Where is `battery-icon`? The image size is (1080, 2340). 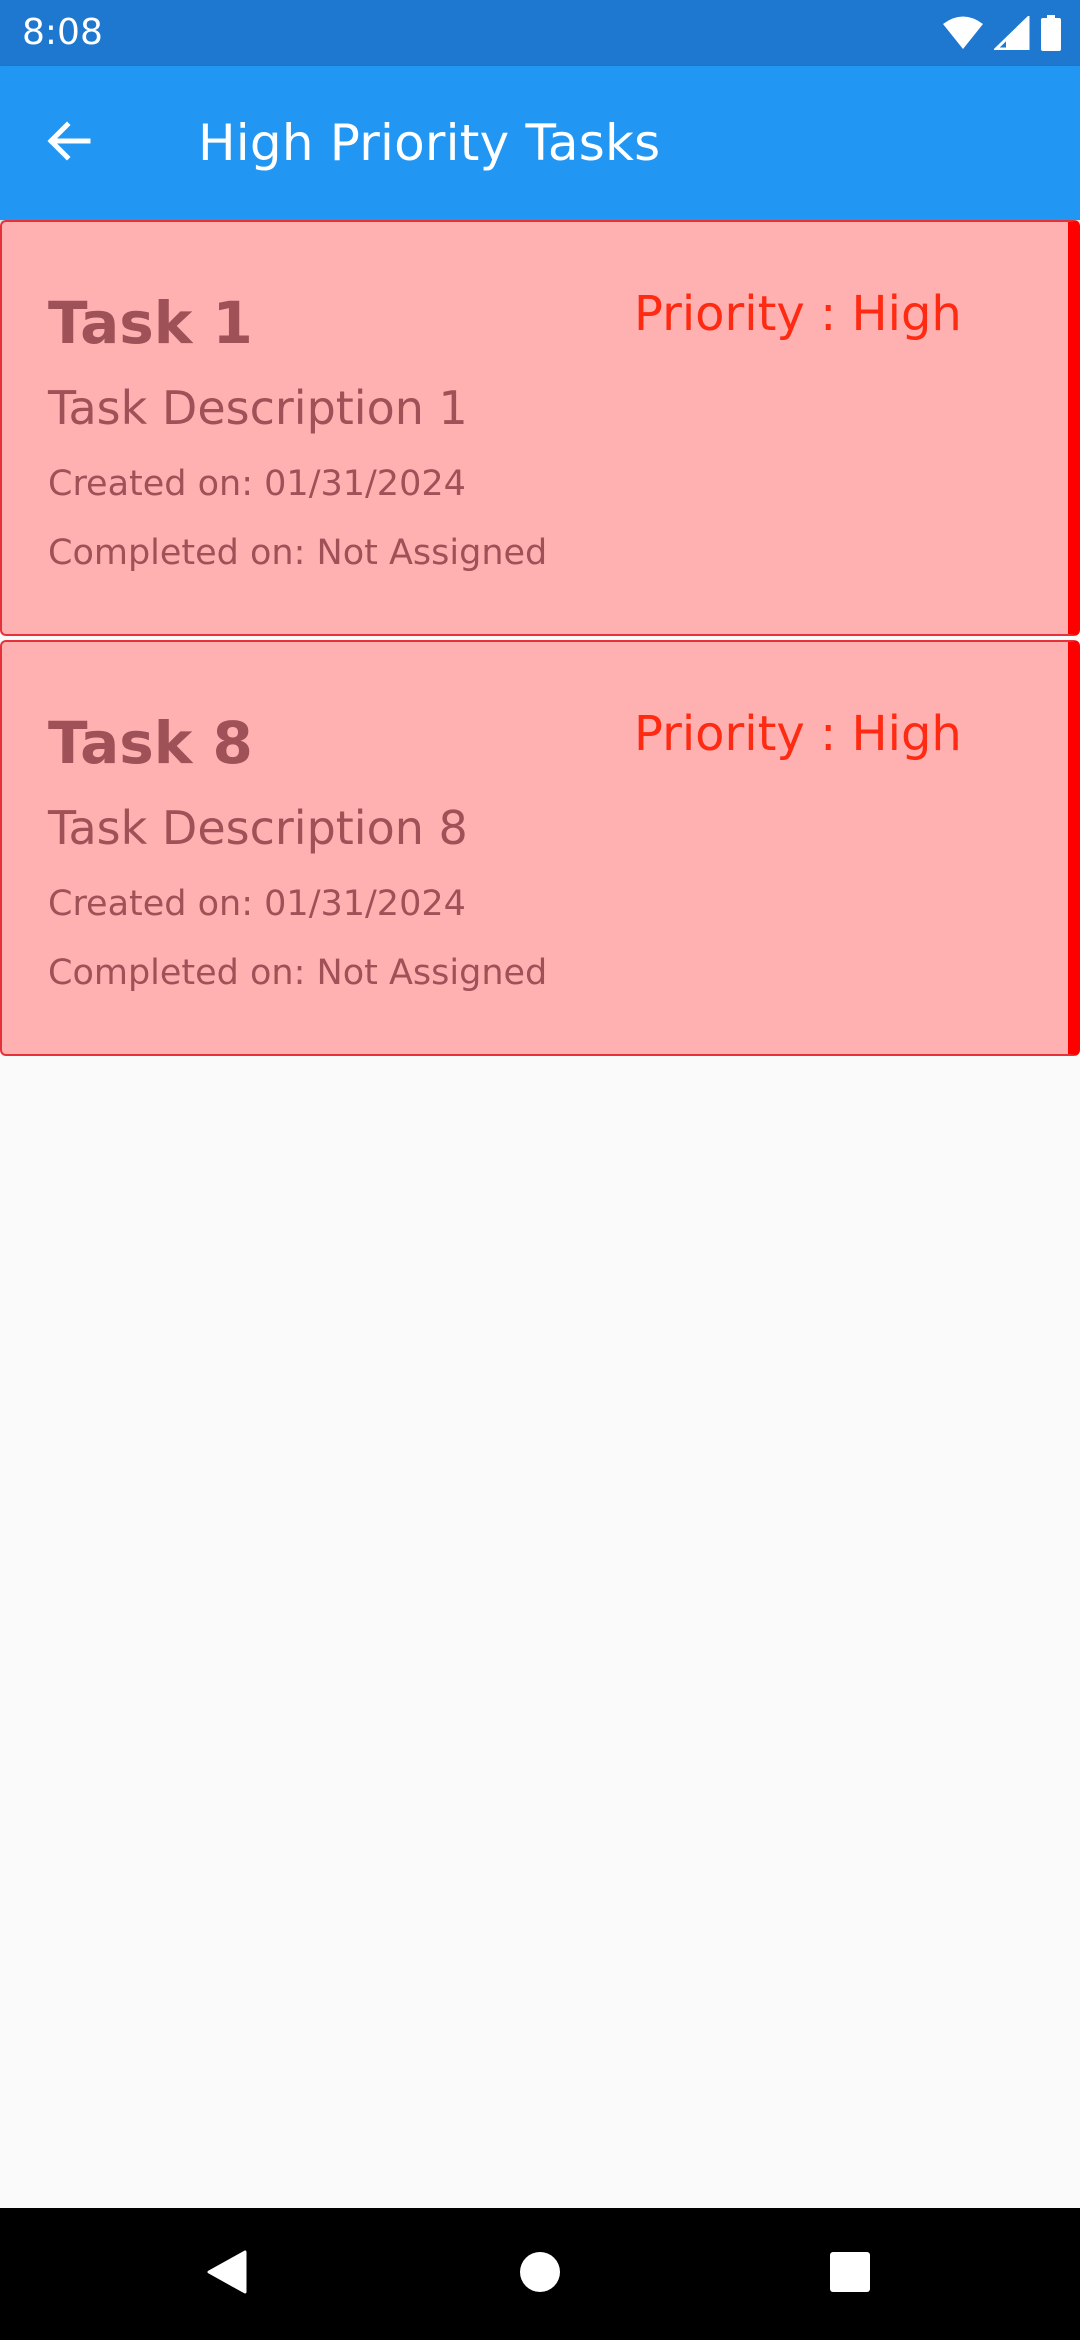 battery-icon is located at coordinates (1051, 33).